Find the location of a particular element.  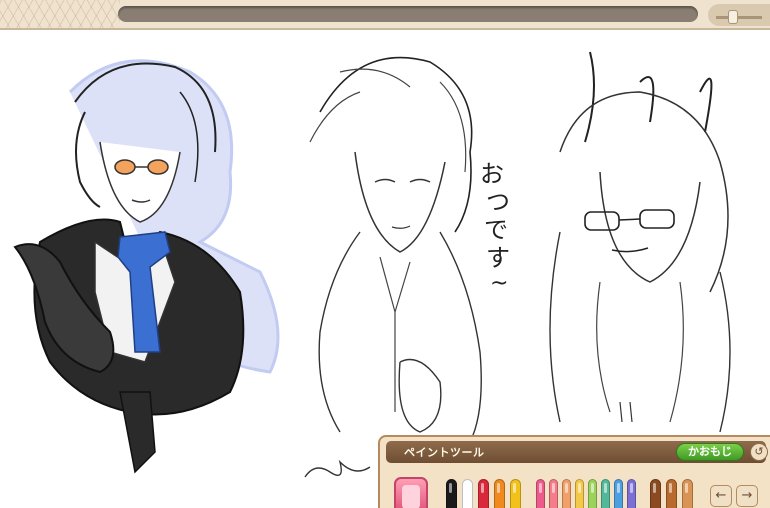

decorative-pattern is located at coordinates (60, 14).